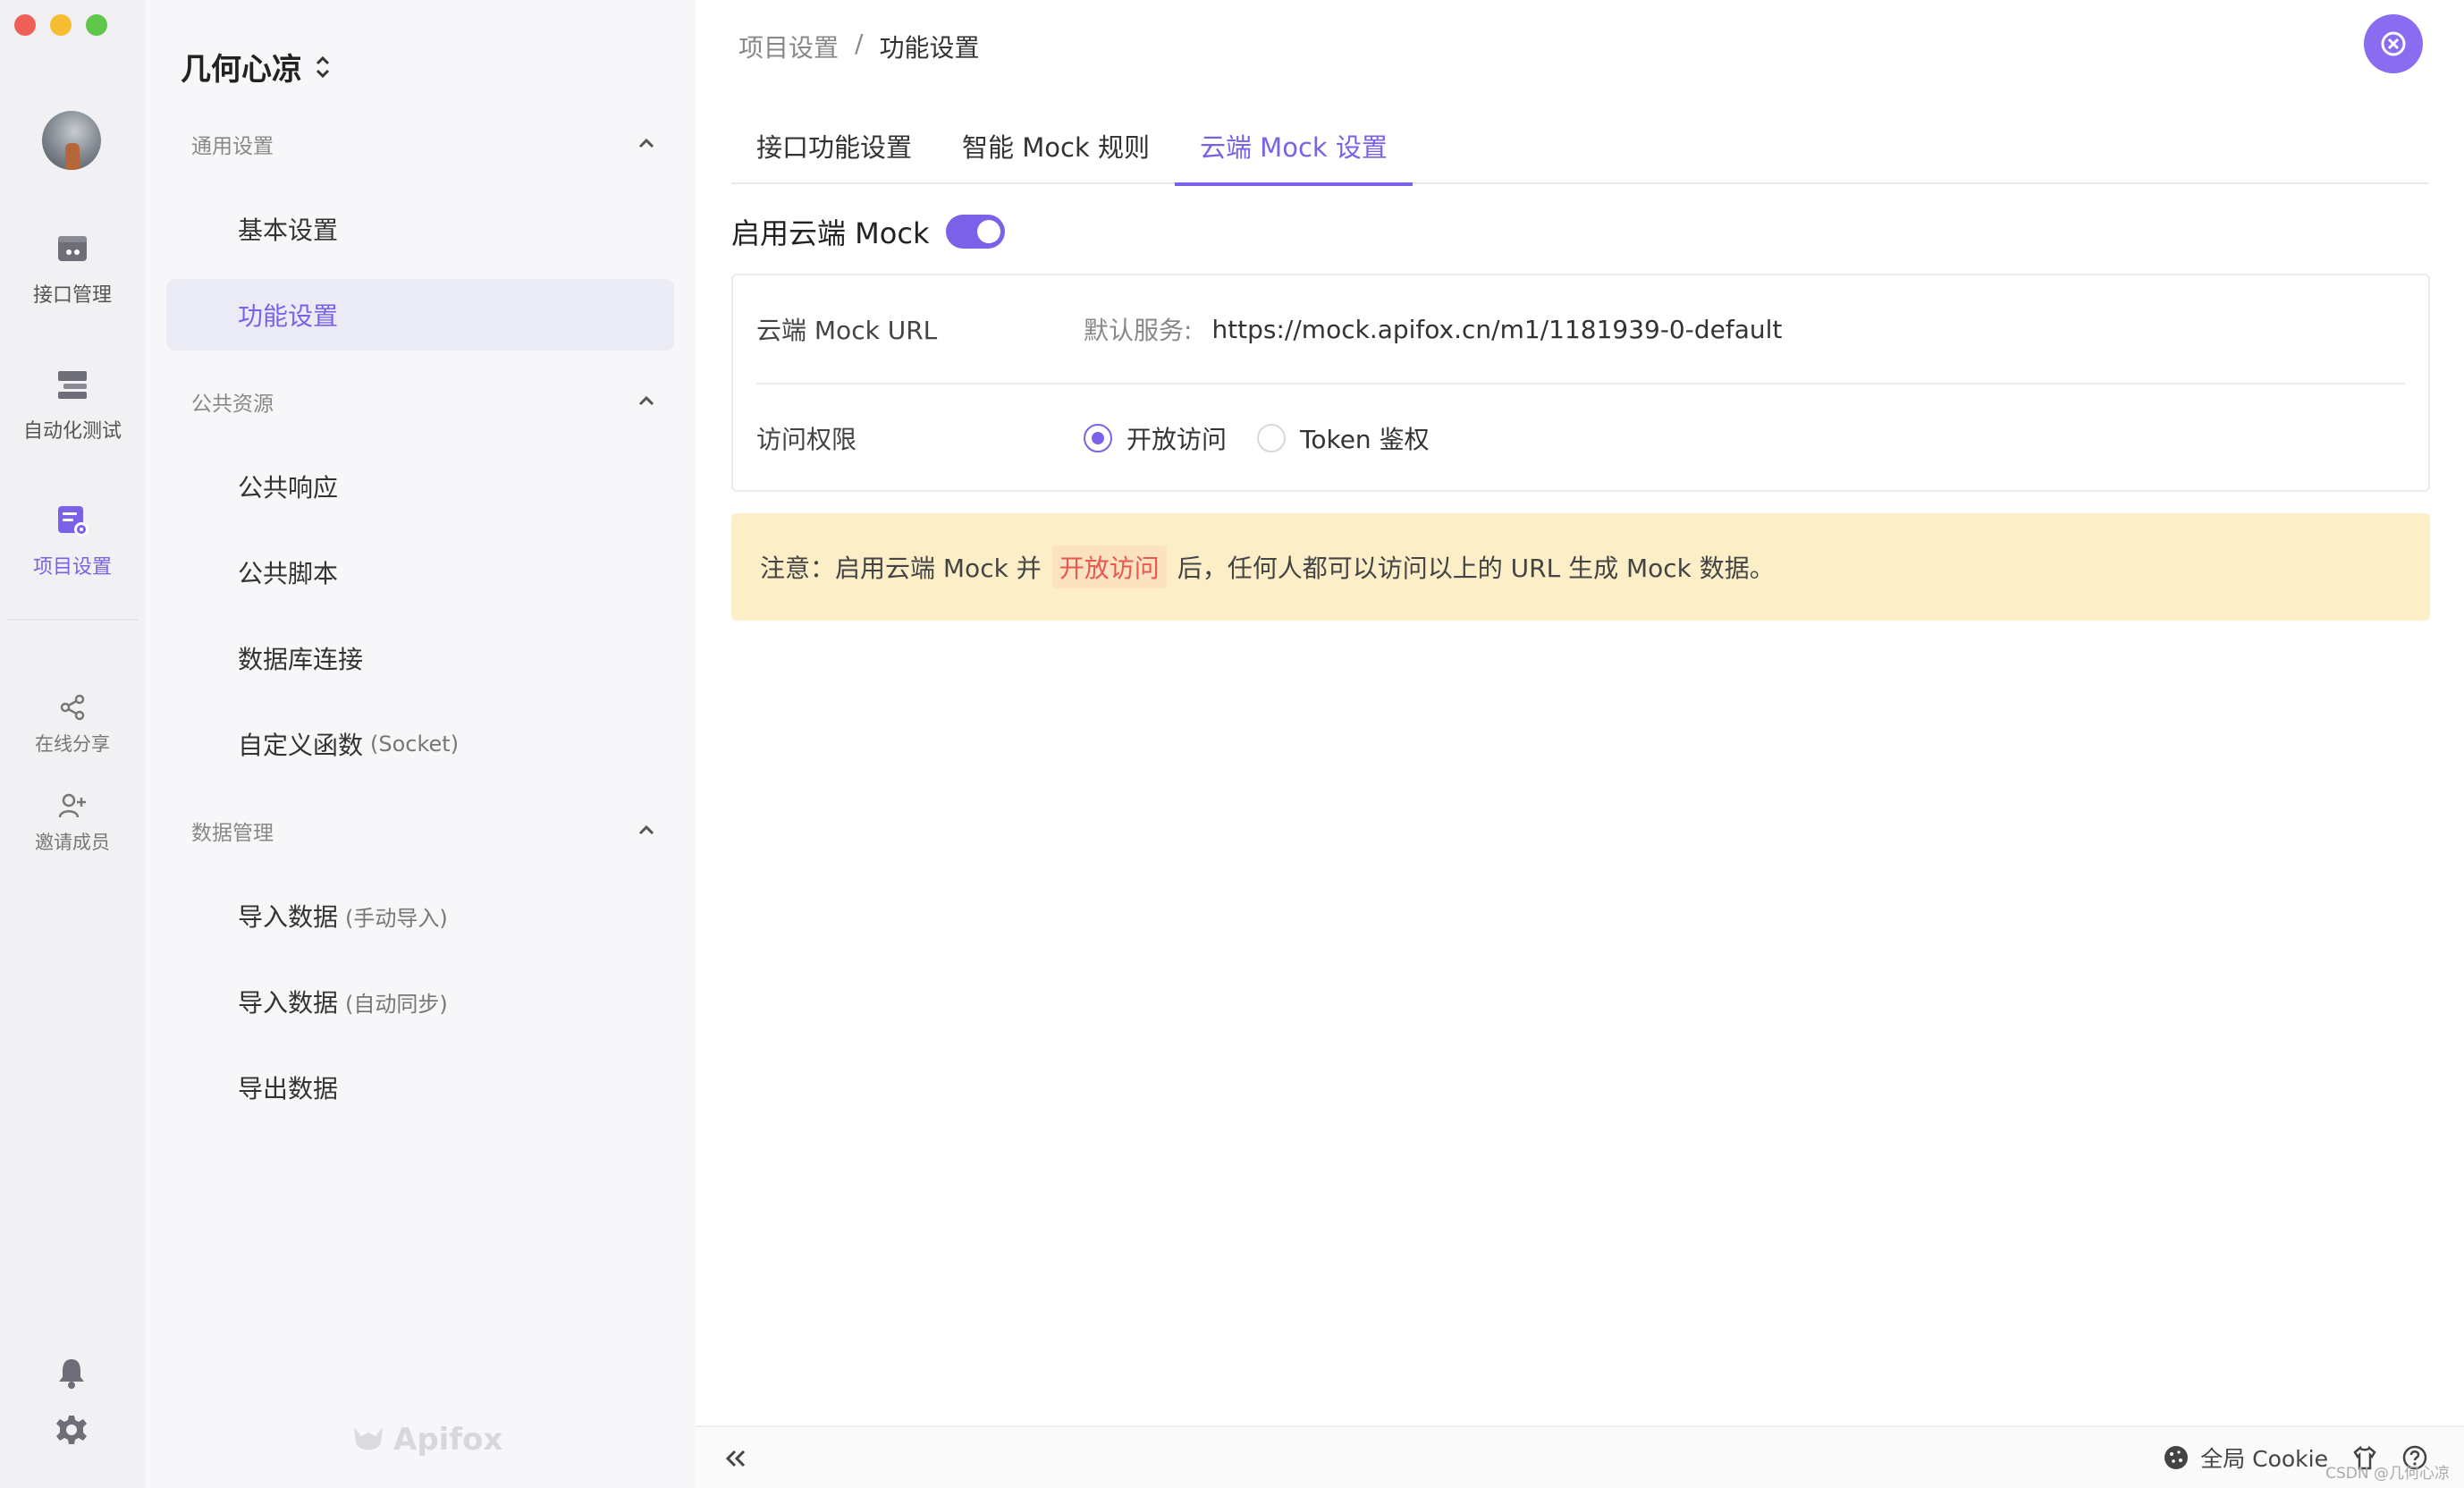  Describe the element at coordinates (301, 745) in the screenshot. I see `nav-item-label: 自定义函数` at that location.